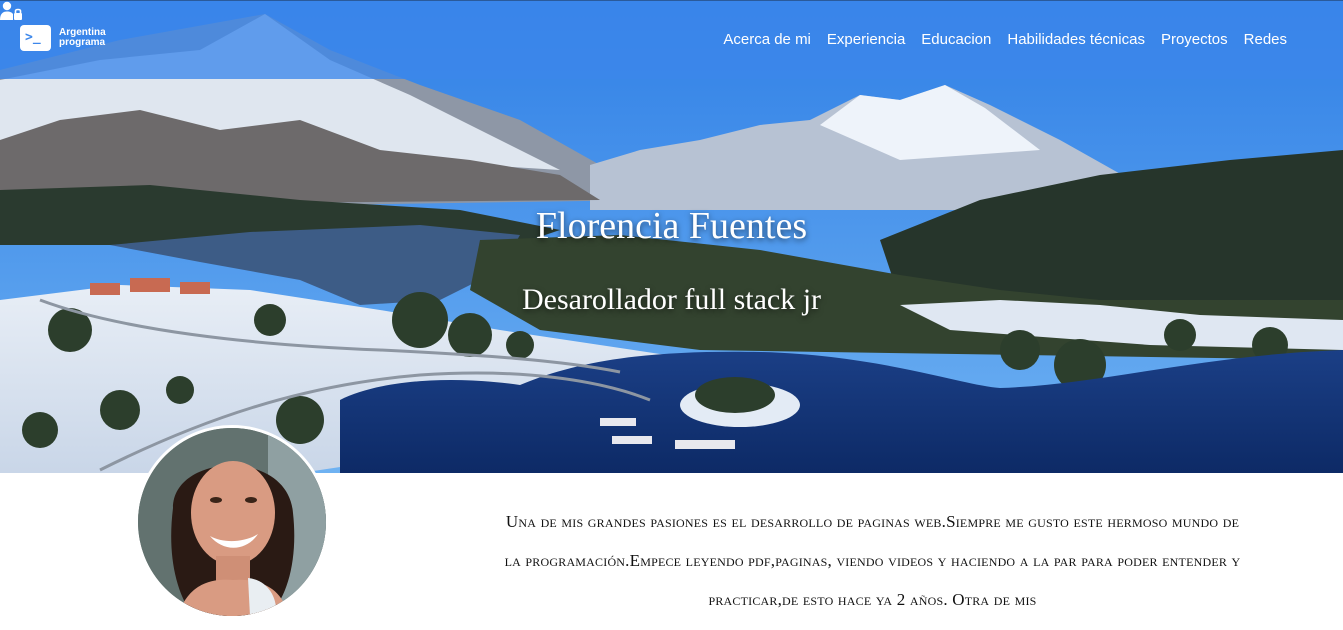 This screenshot has height=630, width=1343. What do you see at coordinates (671, 226) in the screenshot?
I see `hero-name: Florencia Fuentes` at bounding box center [671, 226].